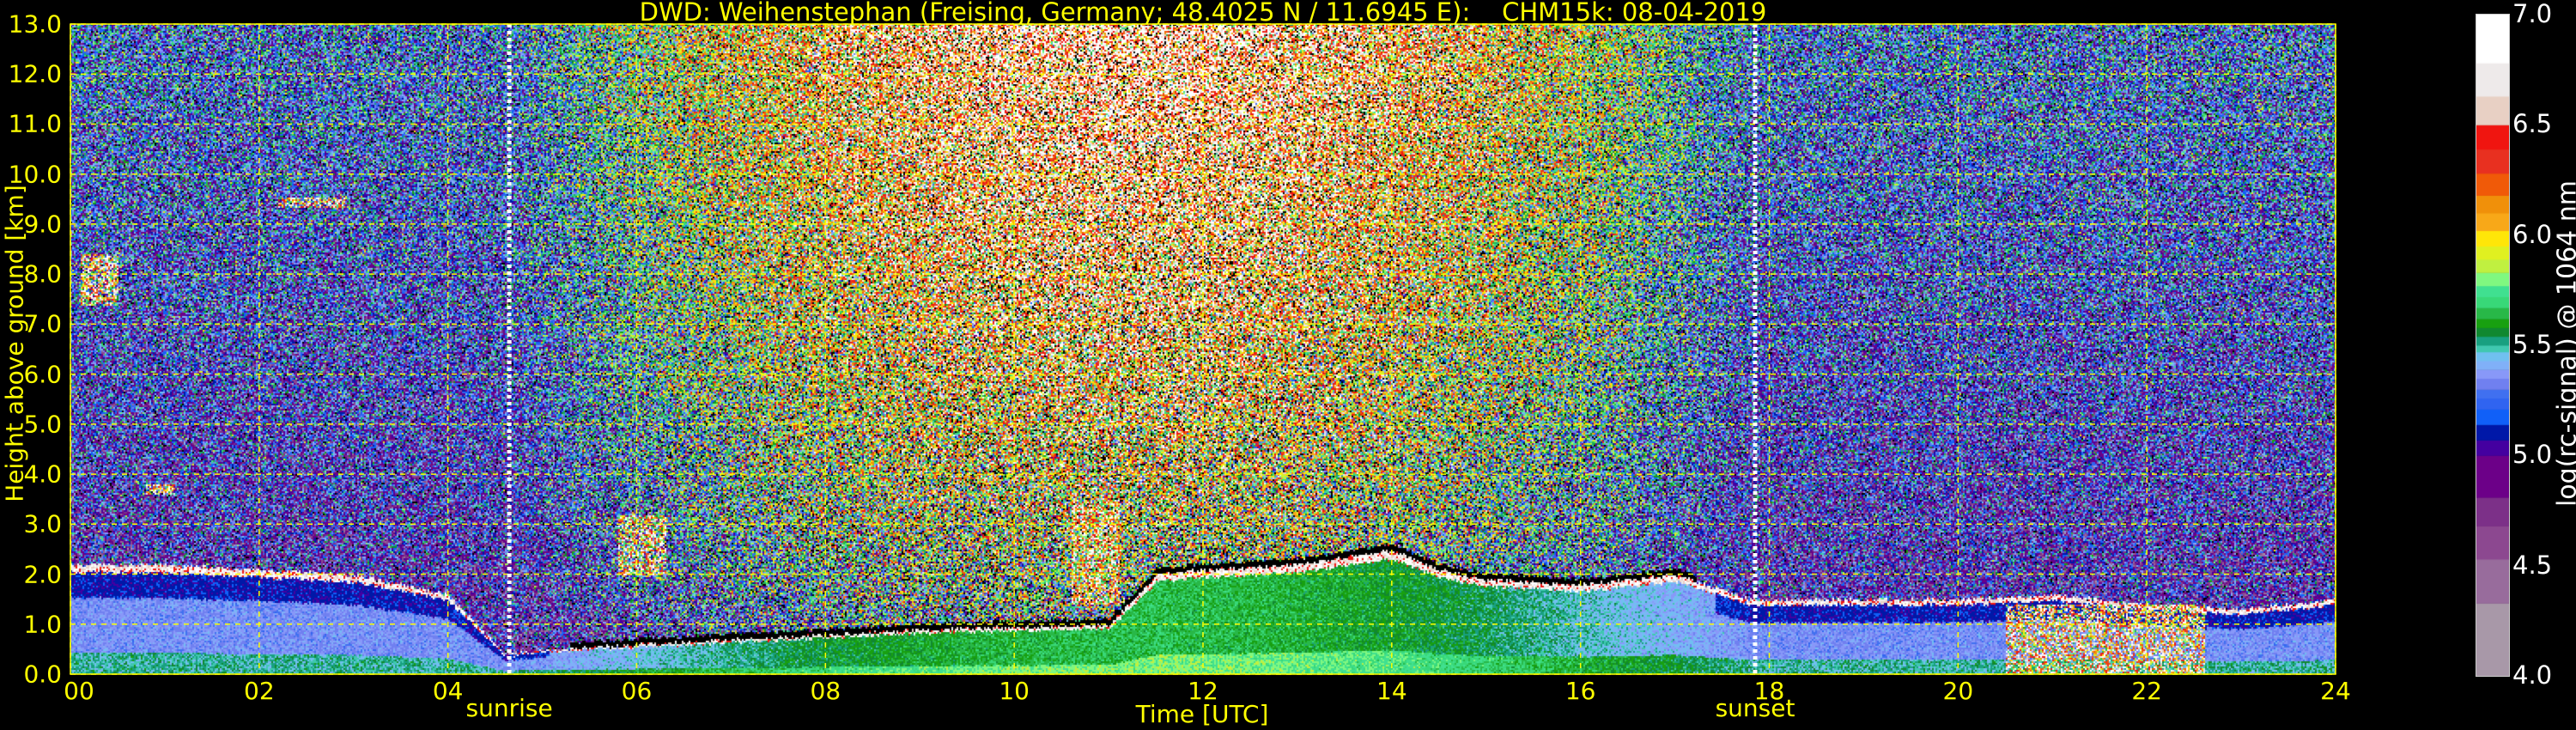 The width and height of the screenshot is (2576, 730). I want to click on colorbar-tick-label: 7.0, so click(2532, 14).